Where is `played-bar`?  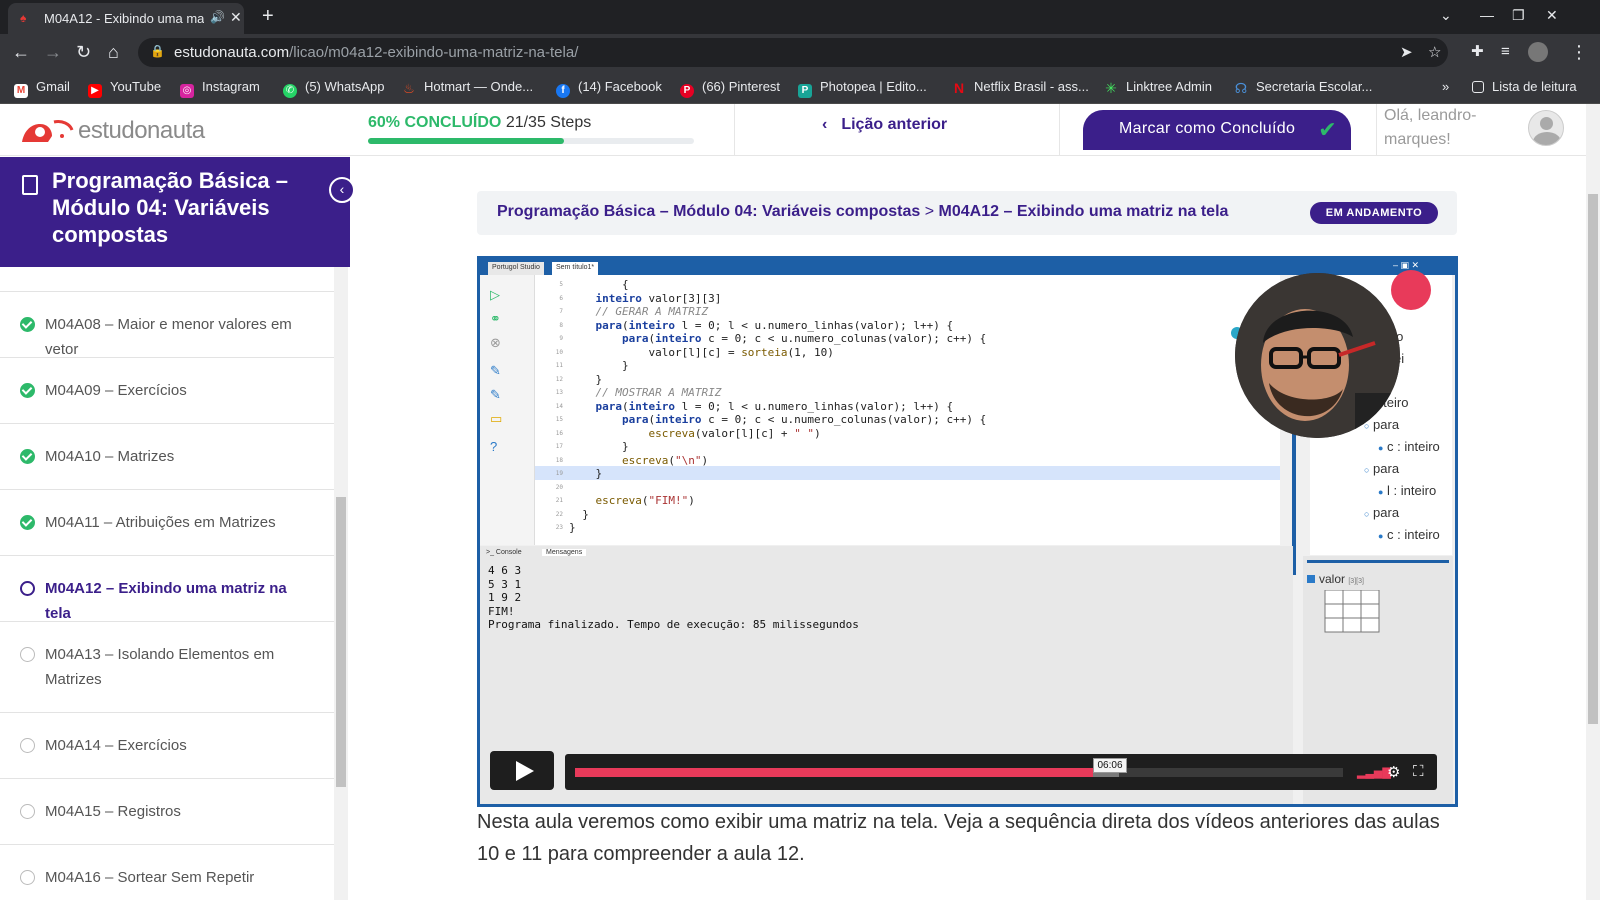
played-bar is located at coordinates (834, 772).